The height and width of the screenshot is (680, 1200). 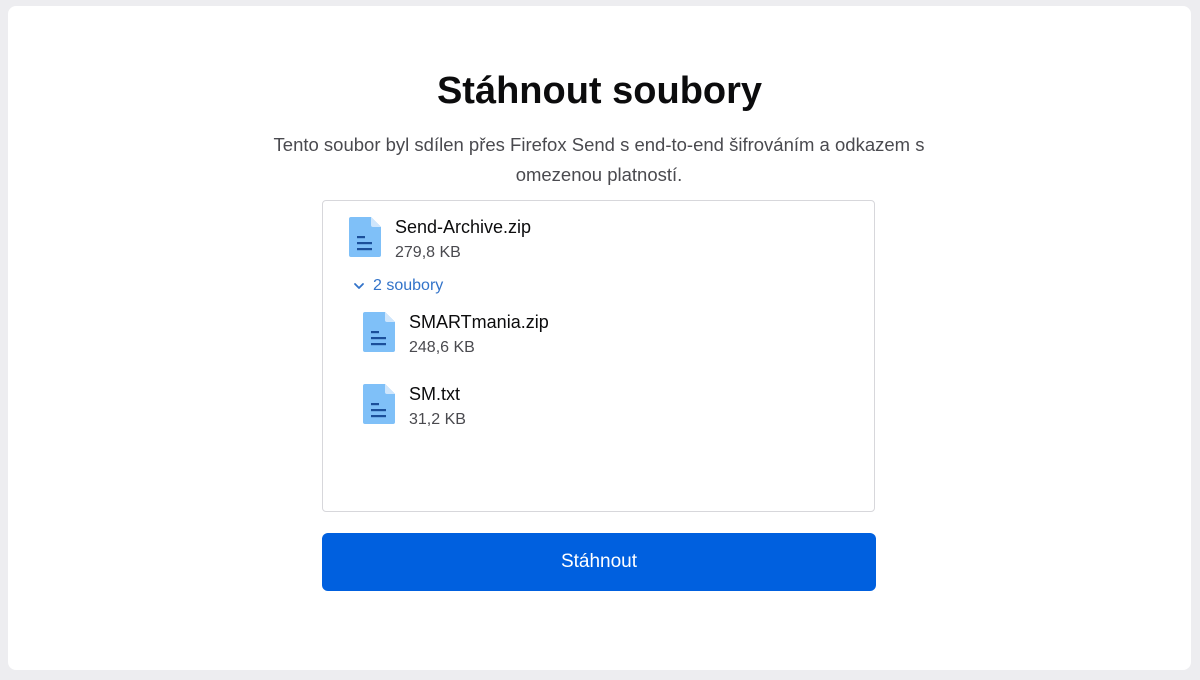 I want to click on file-name: SM.txt, so click(x=435, y=394).